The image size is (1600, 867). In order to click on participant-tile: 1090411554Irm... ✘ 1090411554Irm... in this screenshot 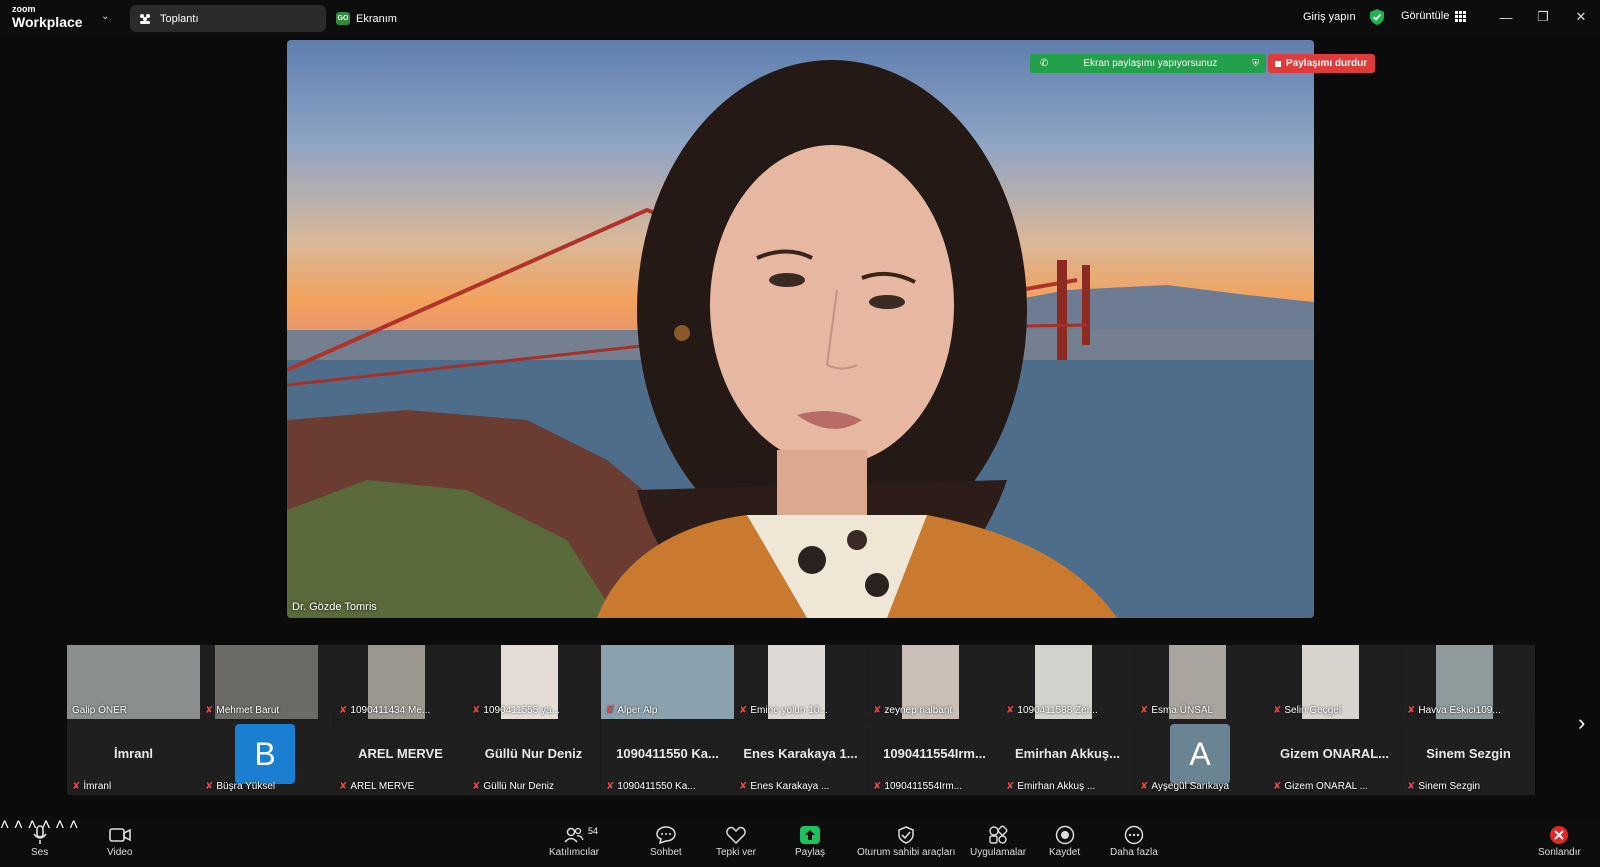, I will do `click(934, 758)`.